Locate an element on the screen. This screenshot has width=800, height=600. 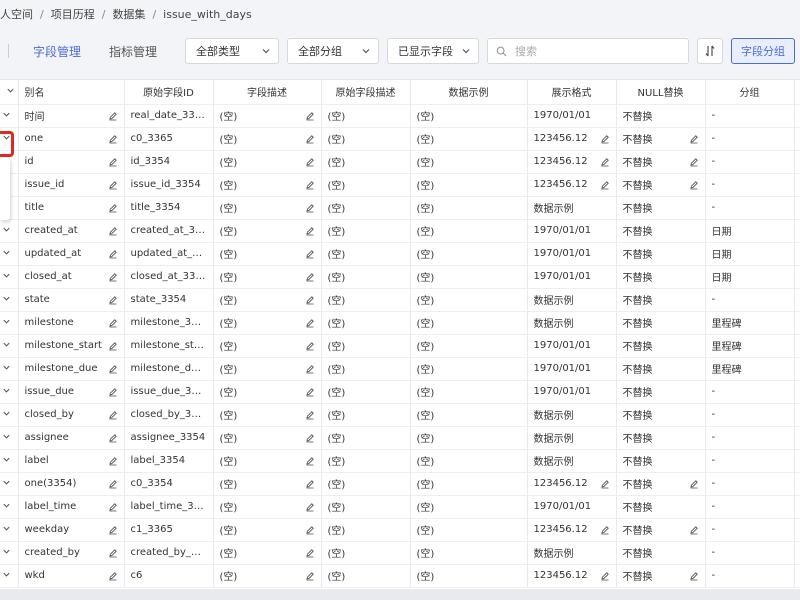
breadcrumb-item: 数据集 is located at coordinates (128, 14).